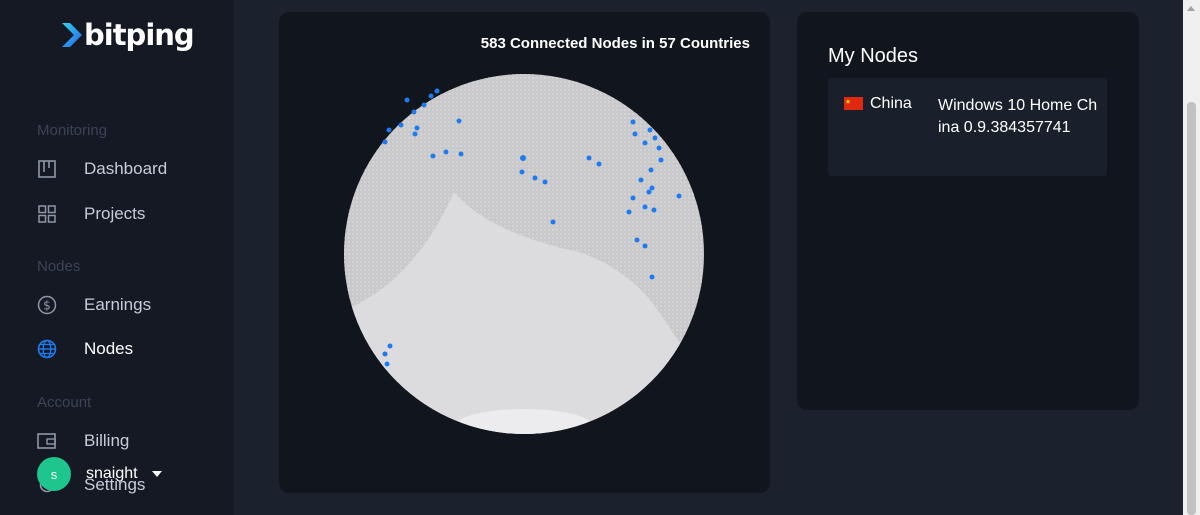 This screenshot has width=1200, height=515. What do you see at coordinates (156, 474) in the screenshot?
I see `chevron-down-icon` at bounding box center [156, 474].